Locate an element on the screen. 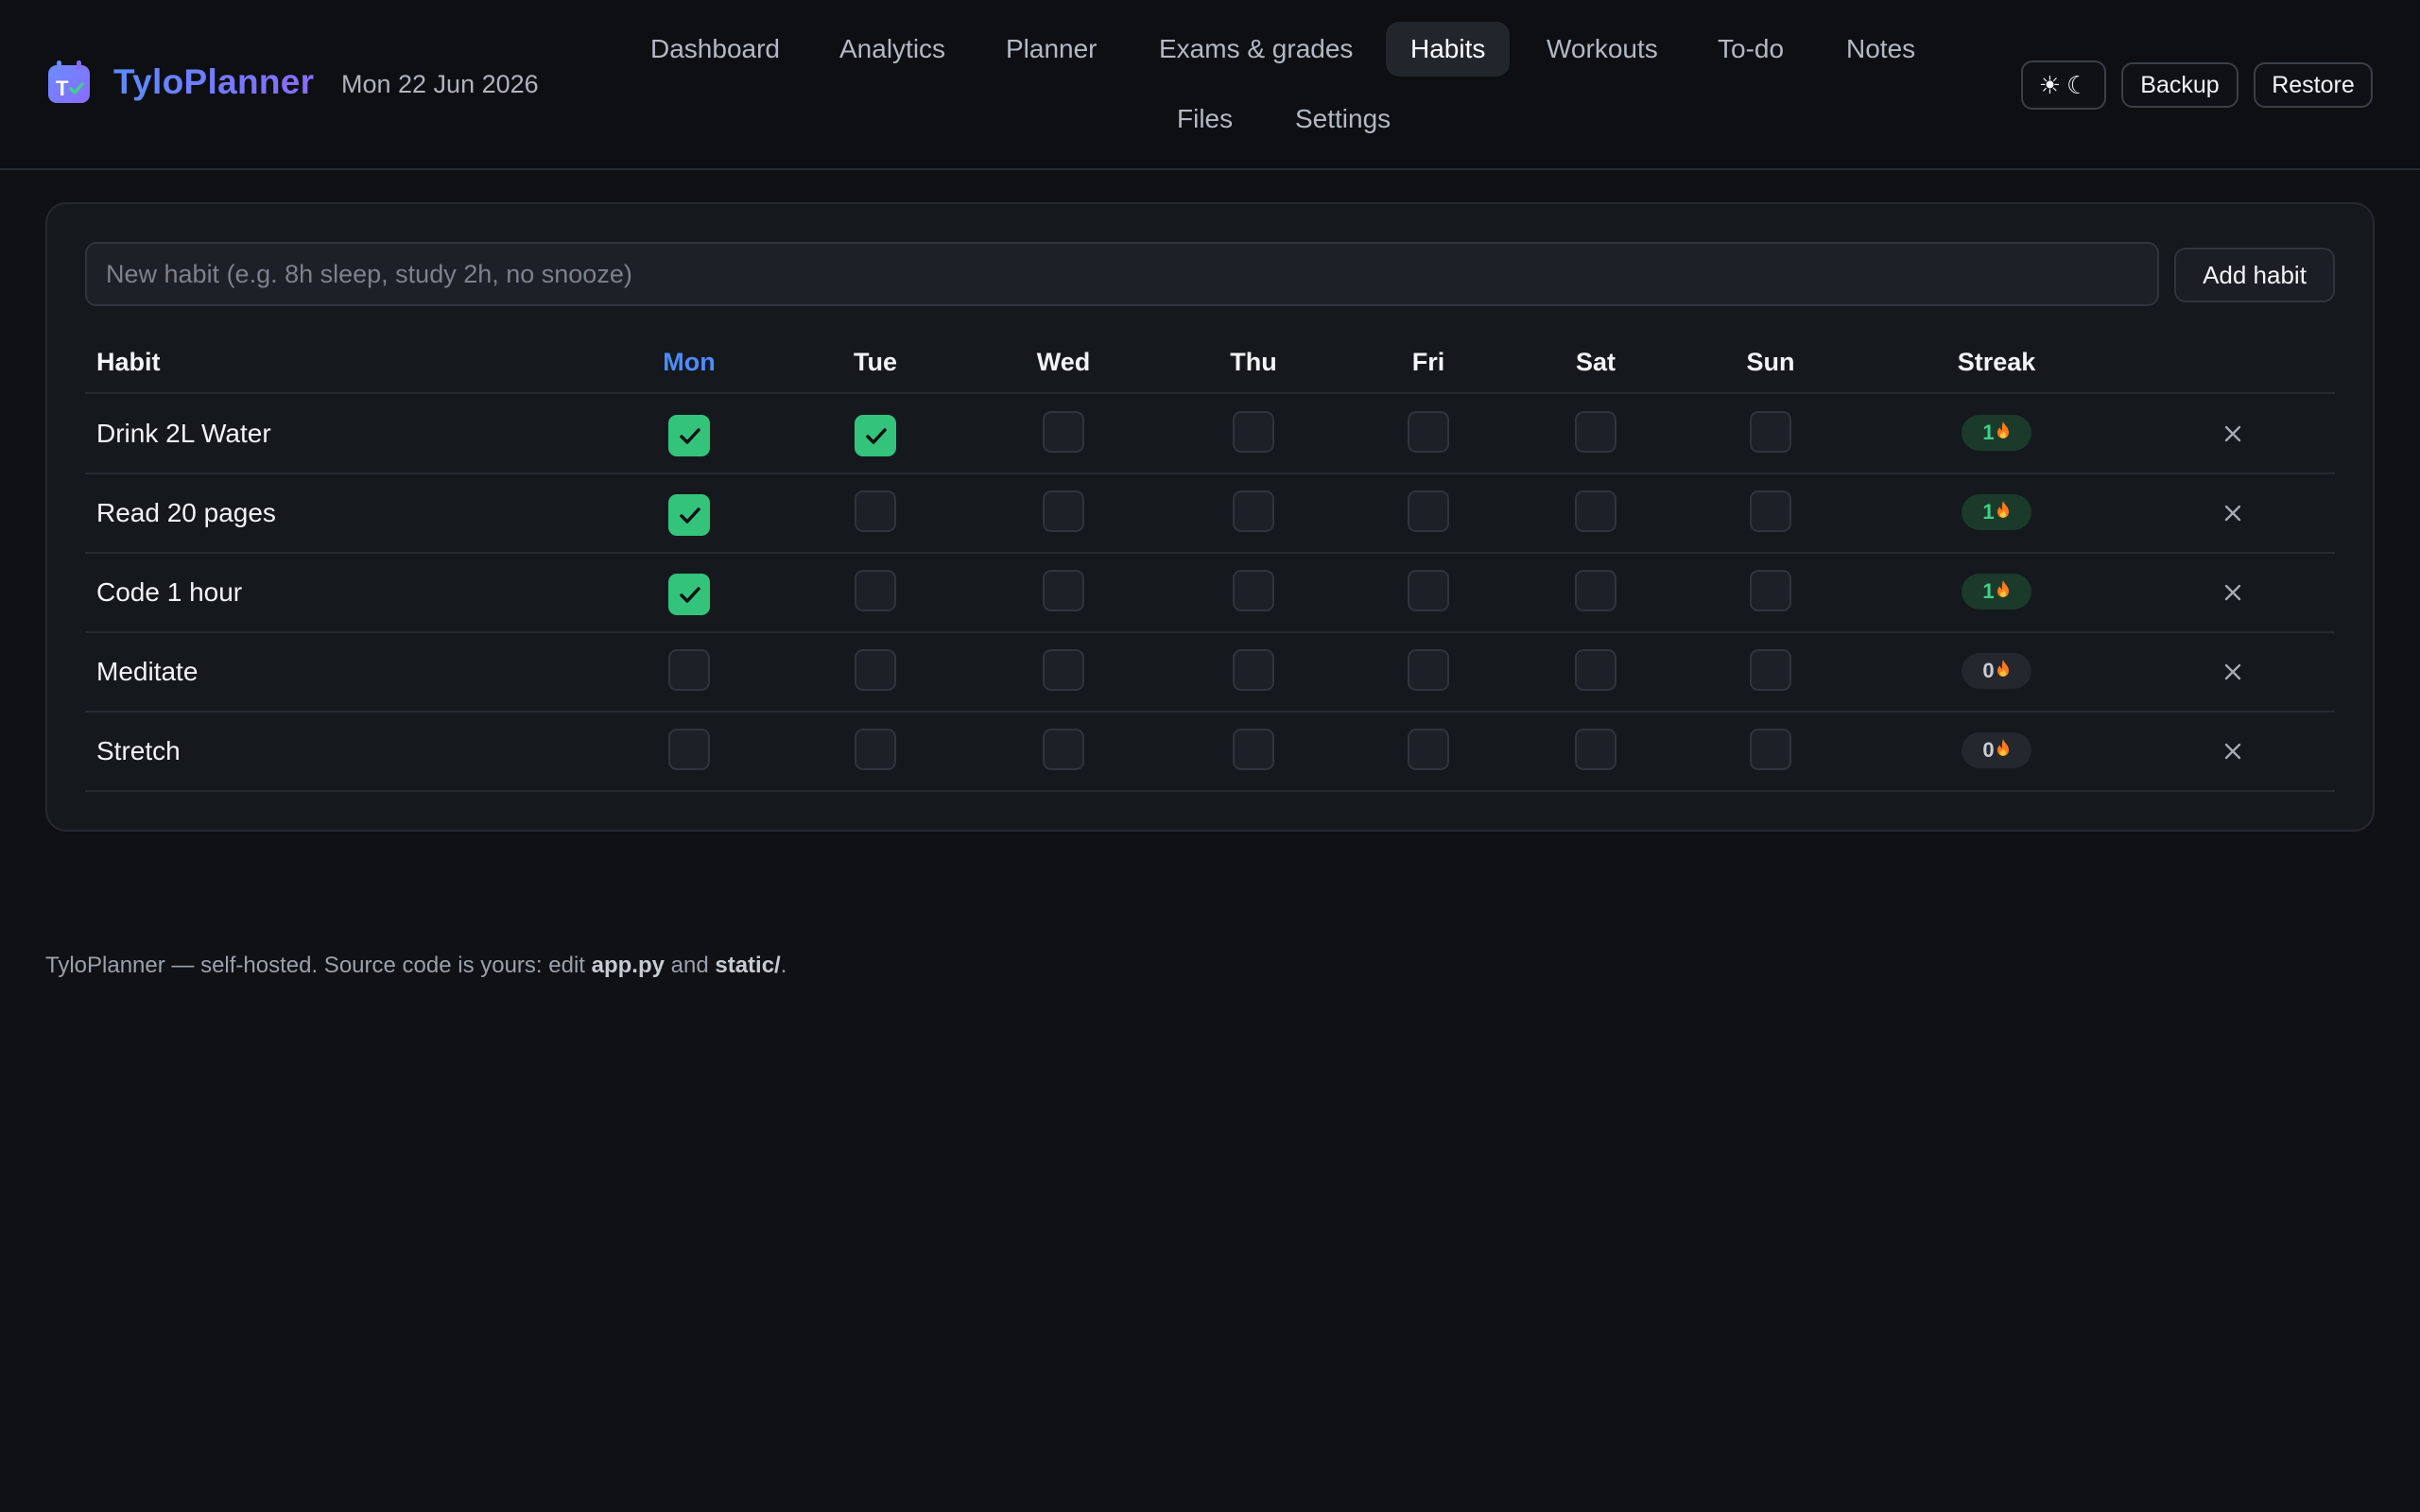  nav-workouts: Workouts is located at coordinates (1602, 49).